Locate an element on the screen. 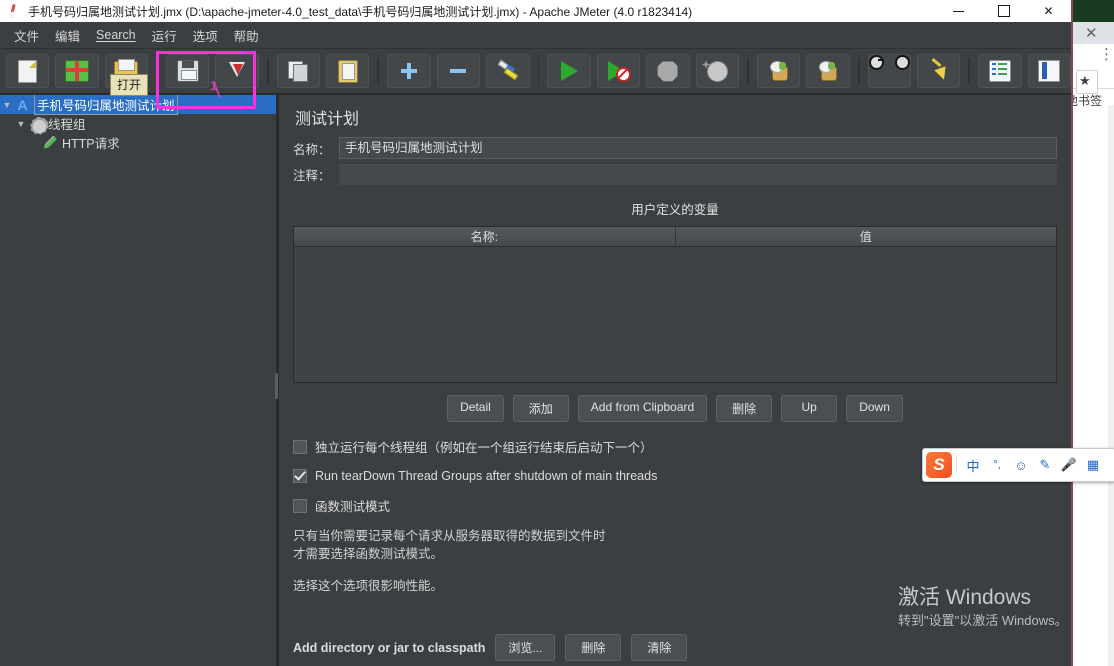 The image size is (1114, 666). tree-node-label: HTTP请求 is located at coordinates (91, 144).